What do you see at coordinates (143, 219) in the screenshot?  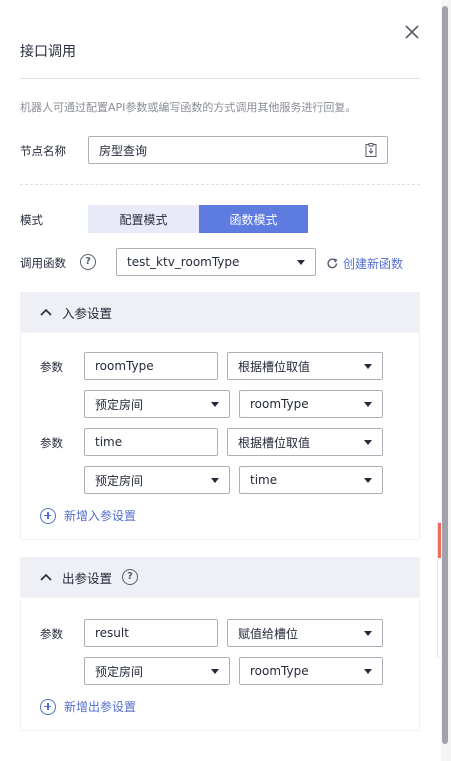 I see `mode-config-button: 配置模式` at bounding box center [143, 219].